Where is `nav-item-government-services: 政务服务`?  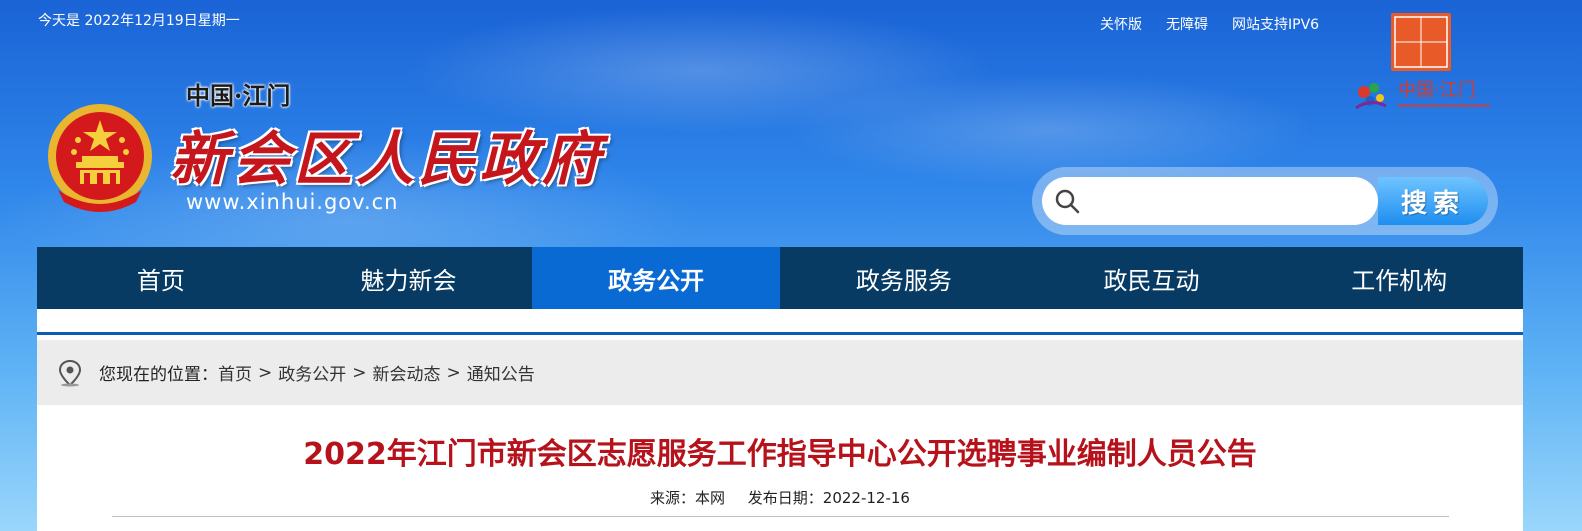 nav-item-government-services: 政务服务 is located at coordinates (904, 278).